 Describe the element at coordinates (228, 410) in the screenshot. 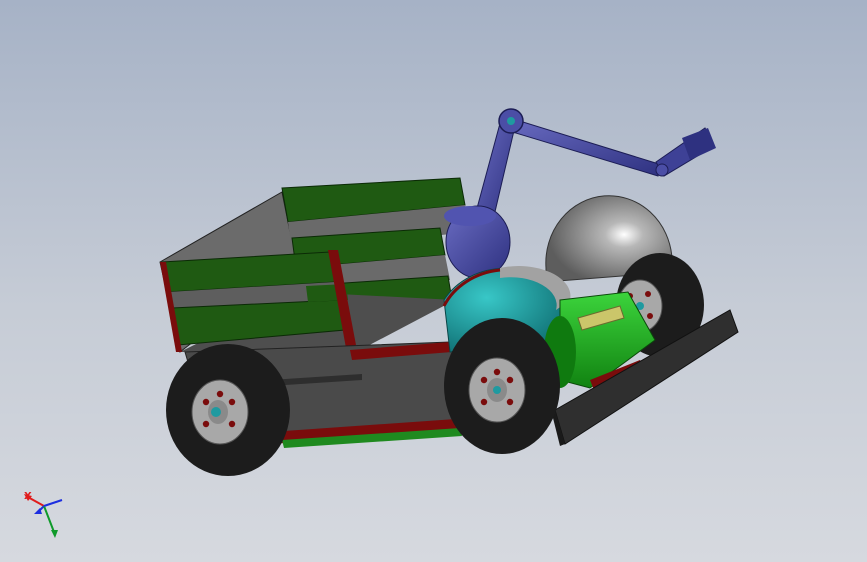

I see `rear-left-wheel` at that location.